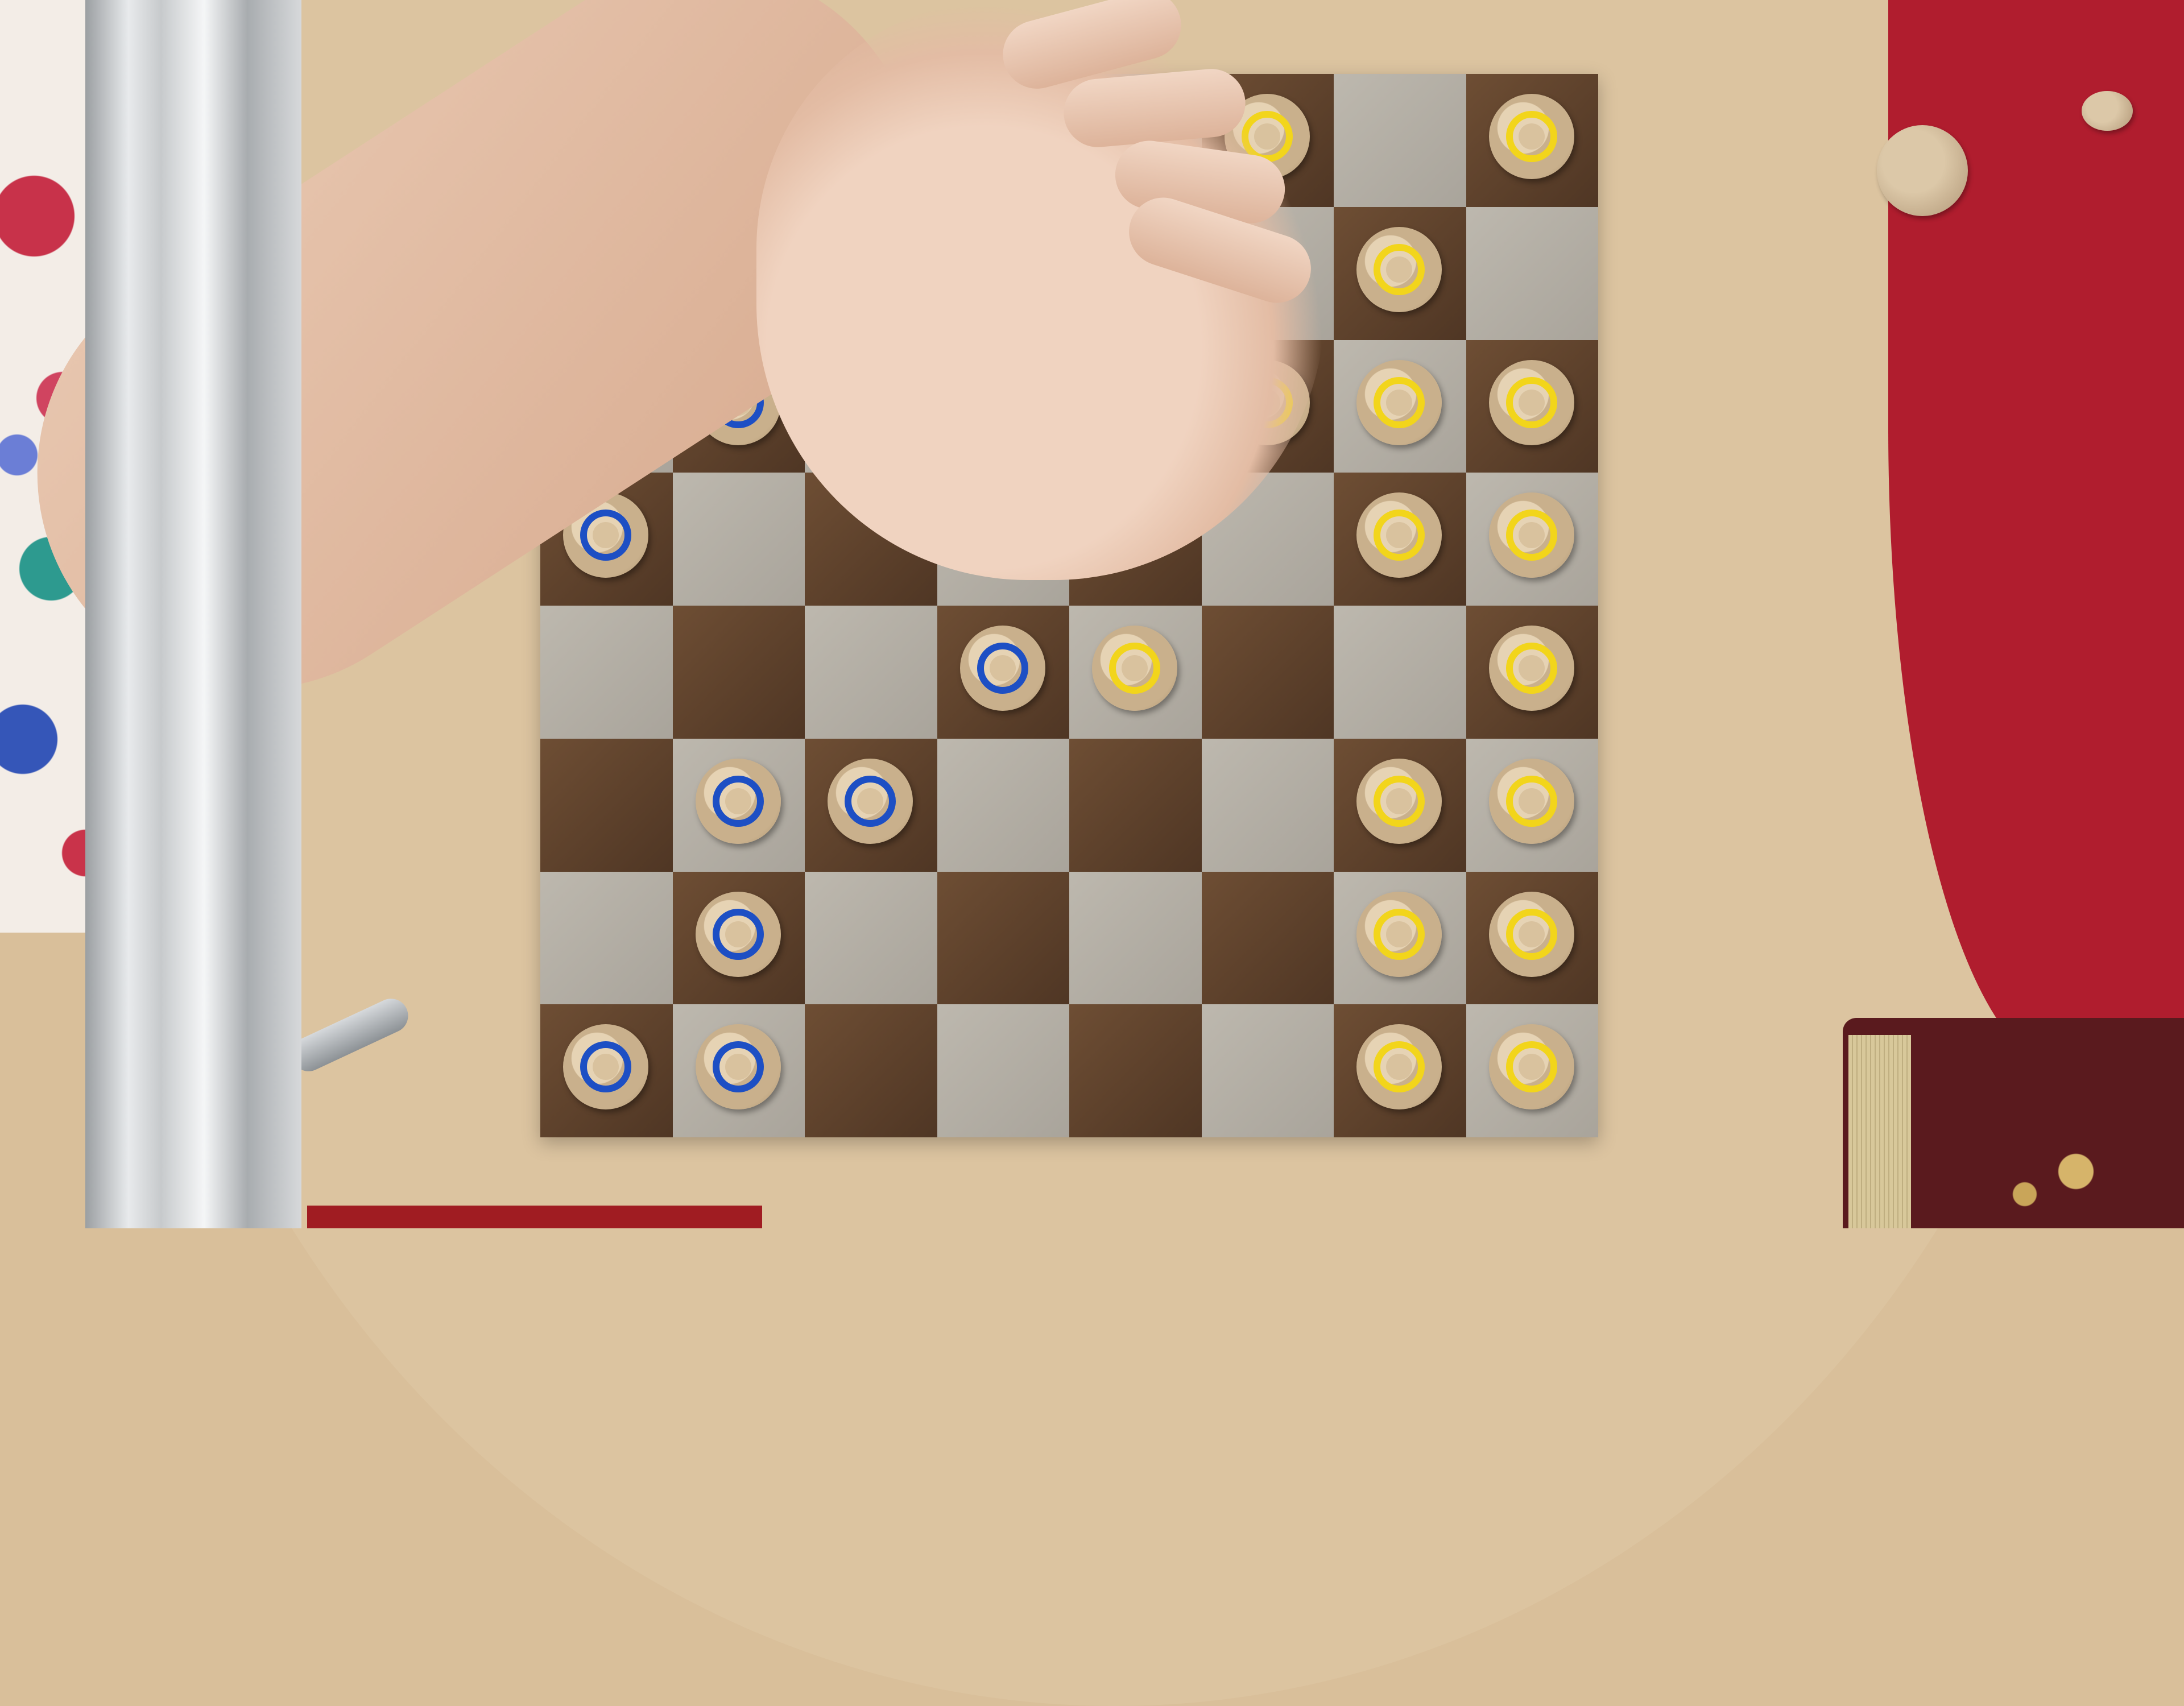 The width and height of the screenshot is (2184, 1706). Describe the element at coordinates (1879, 1131) in the screenshot. I see `book-pages` at that location.